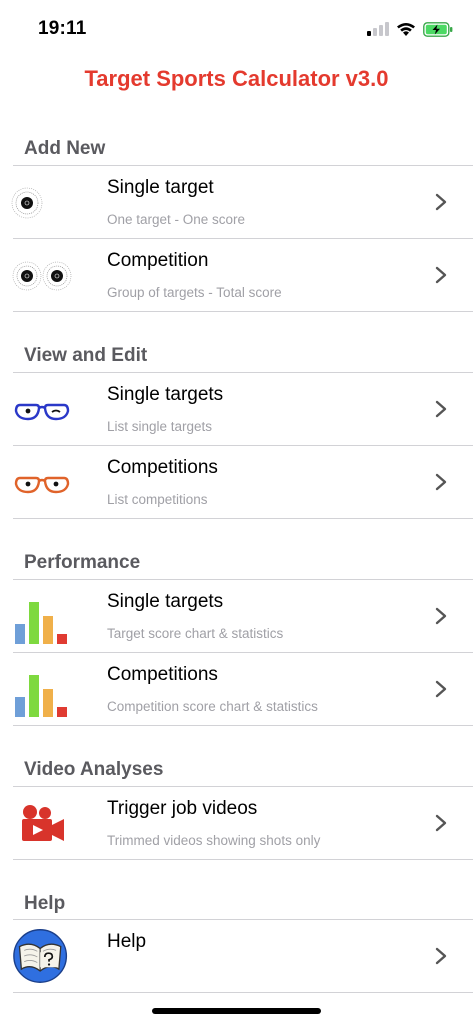 Image resolution: width=473 pixels, height=1024 pixels. I want to click on wifi-icon, so click(406, 29).